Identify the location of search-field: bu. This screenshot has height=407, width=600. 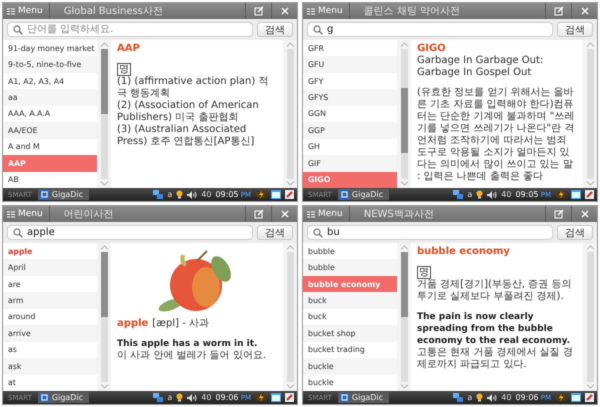
(430, 232).